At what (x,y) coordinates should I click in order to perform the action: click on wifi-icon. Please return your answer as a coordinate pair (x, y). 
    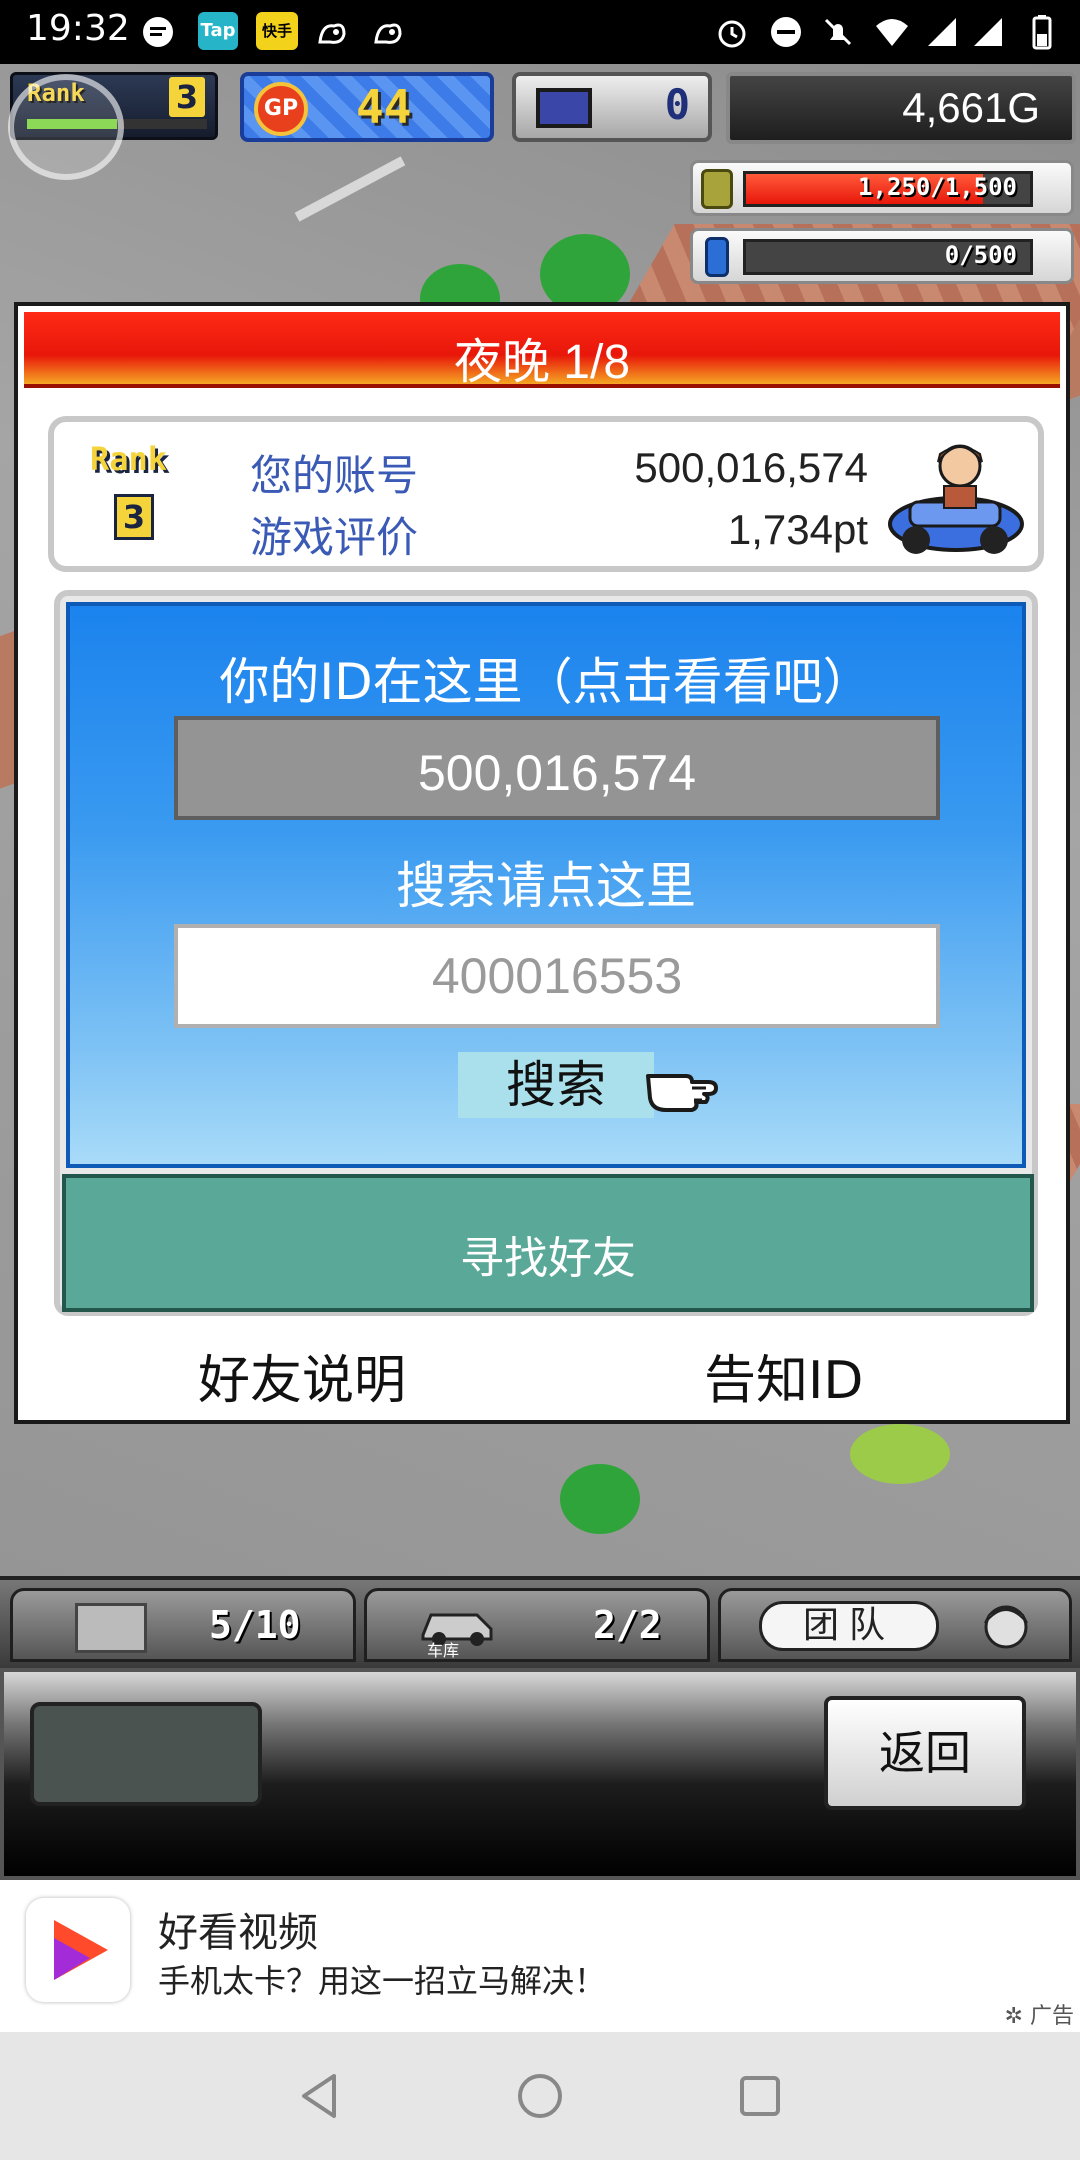
    Looking at the image, I should click on (892, 32).